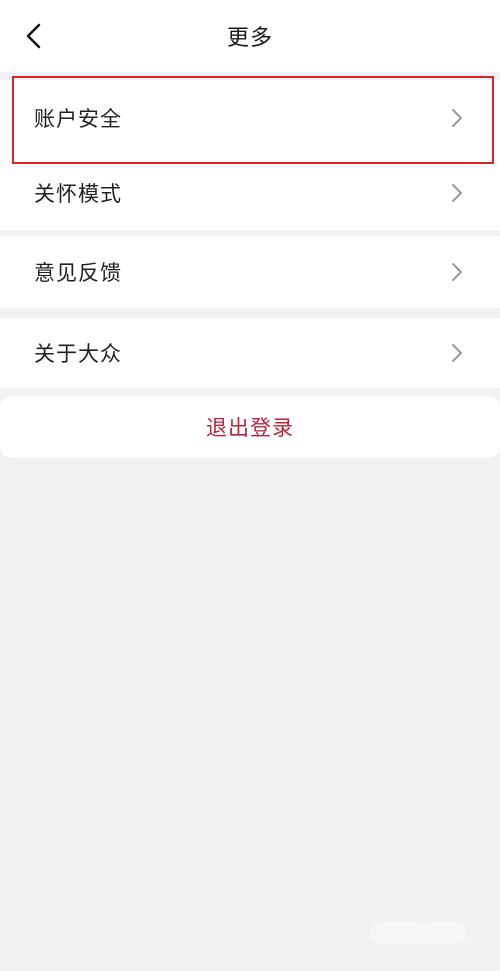  I want to click on settings-group-about: 关于大众, so click(250, 353).